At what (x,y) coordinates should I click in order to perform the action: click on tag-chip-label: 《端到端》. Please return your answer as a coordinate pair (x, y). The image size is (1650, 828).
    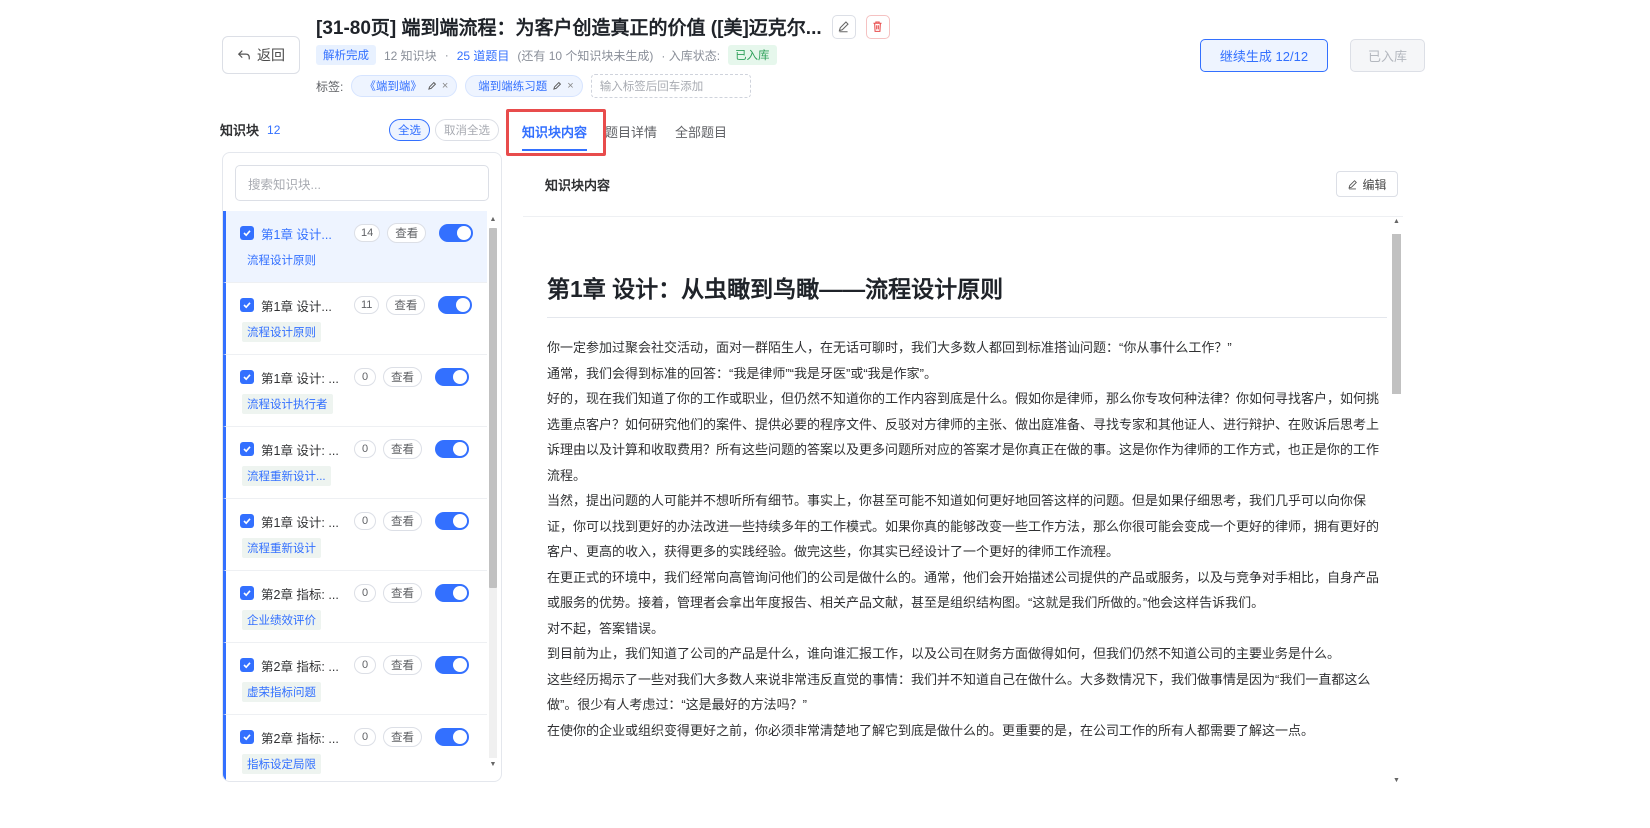
    Looking at the image, I should click on (393, 87).